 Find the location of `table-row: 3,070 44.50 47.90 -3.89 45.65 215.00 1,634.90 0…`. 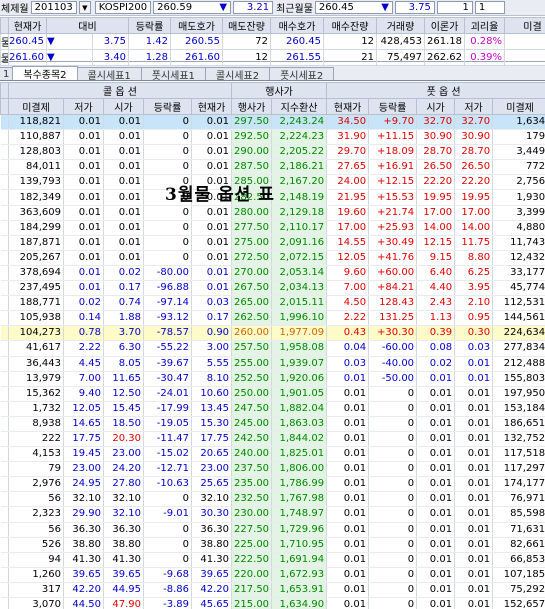

table-row: 3,070 44.50 47.90 -3.89 45.65 215.00 1,634.90 0… is located at coordinates (272, 603).